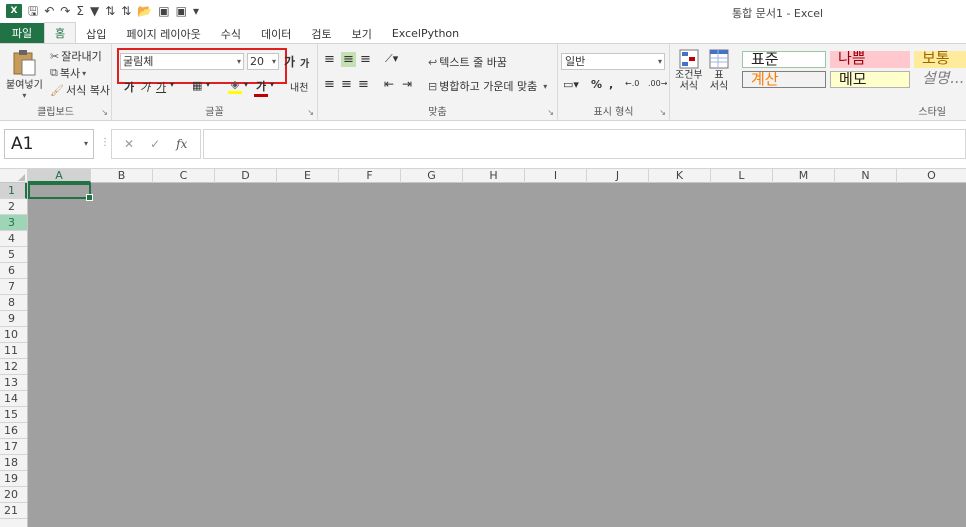  I want to click on row-header-17: 17, so click(13, 447).